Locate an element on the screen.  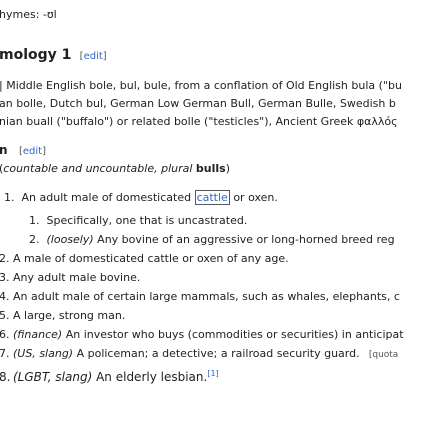
cattle-link: cattle is located at coordinates (212, 197).